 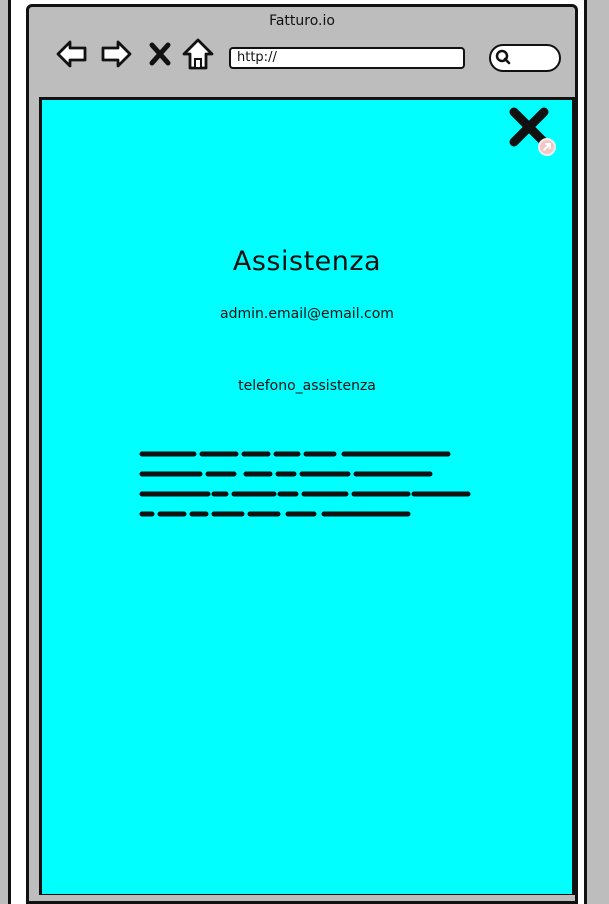 What do you see at coordinates (596, 452) in the screenshot?
I see `right-frame-edge` at bounding box center [596, 452].